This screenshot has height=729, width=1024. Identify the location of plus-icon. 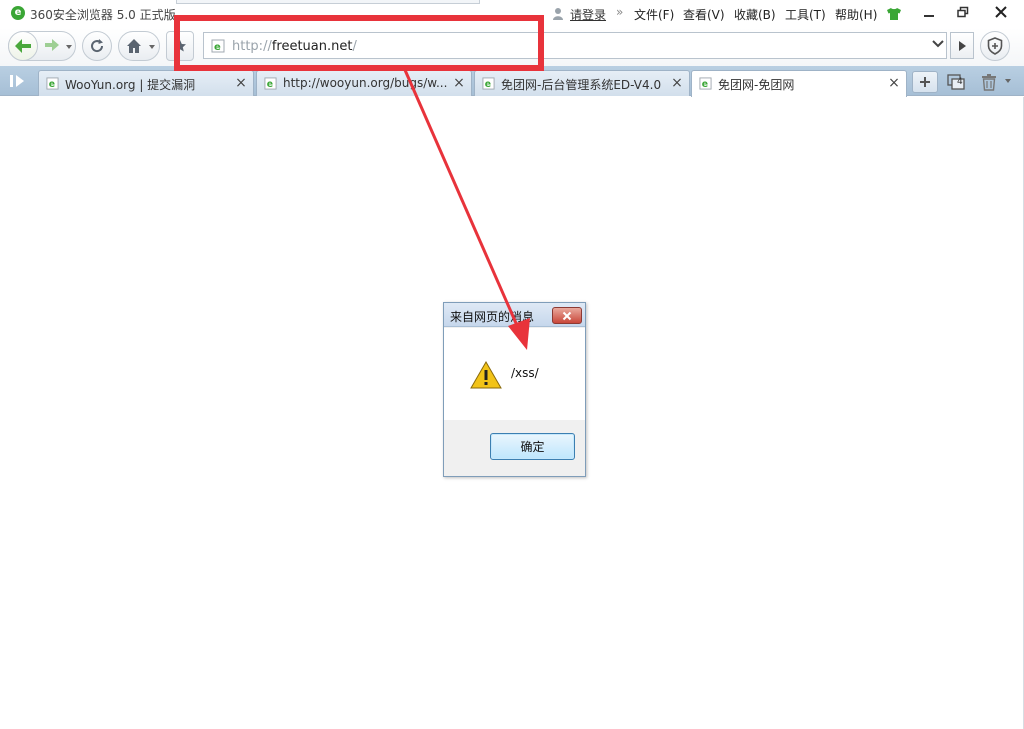
(925, 82).